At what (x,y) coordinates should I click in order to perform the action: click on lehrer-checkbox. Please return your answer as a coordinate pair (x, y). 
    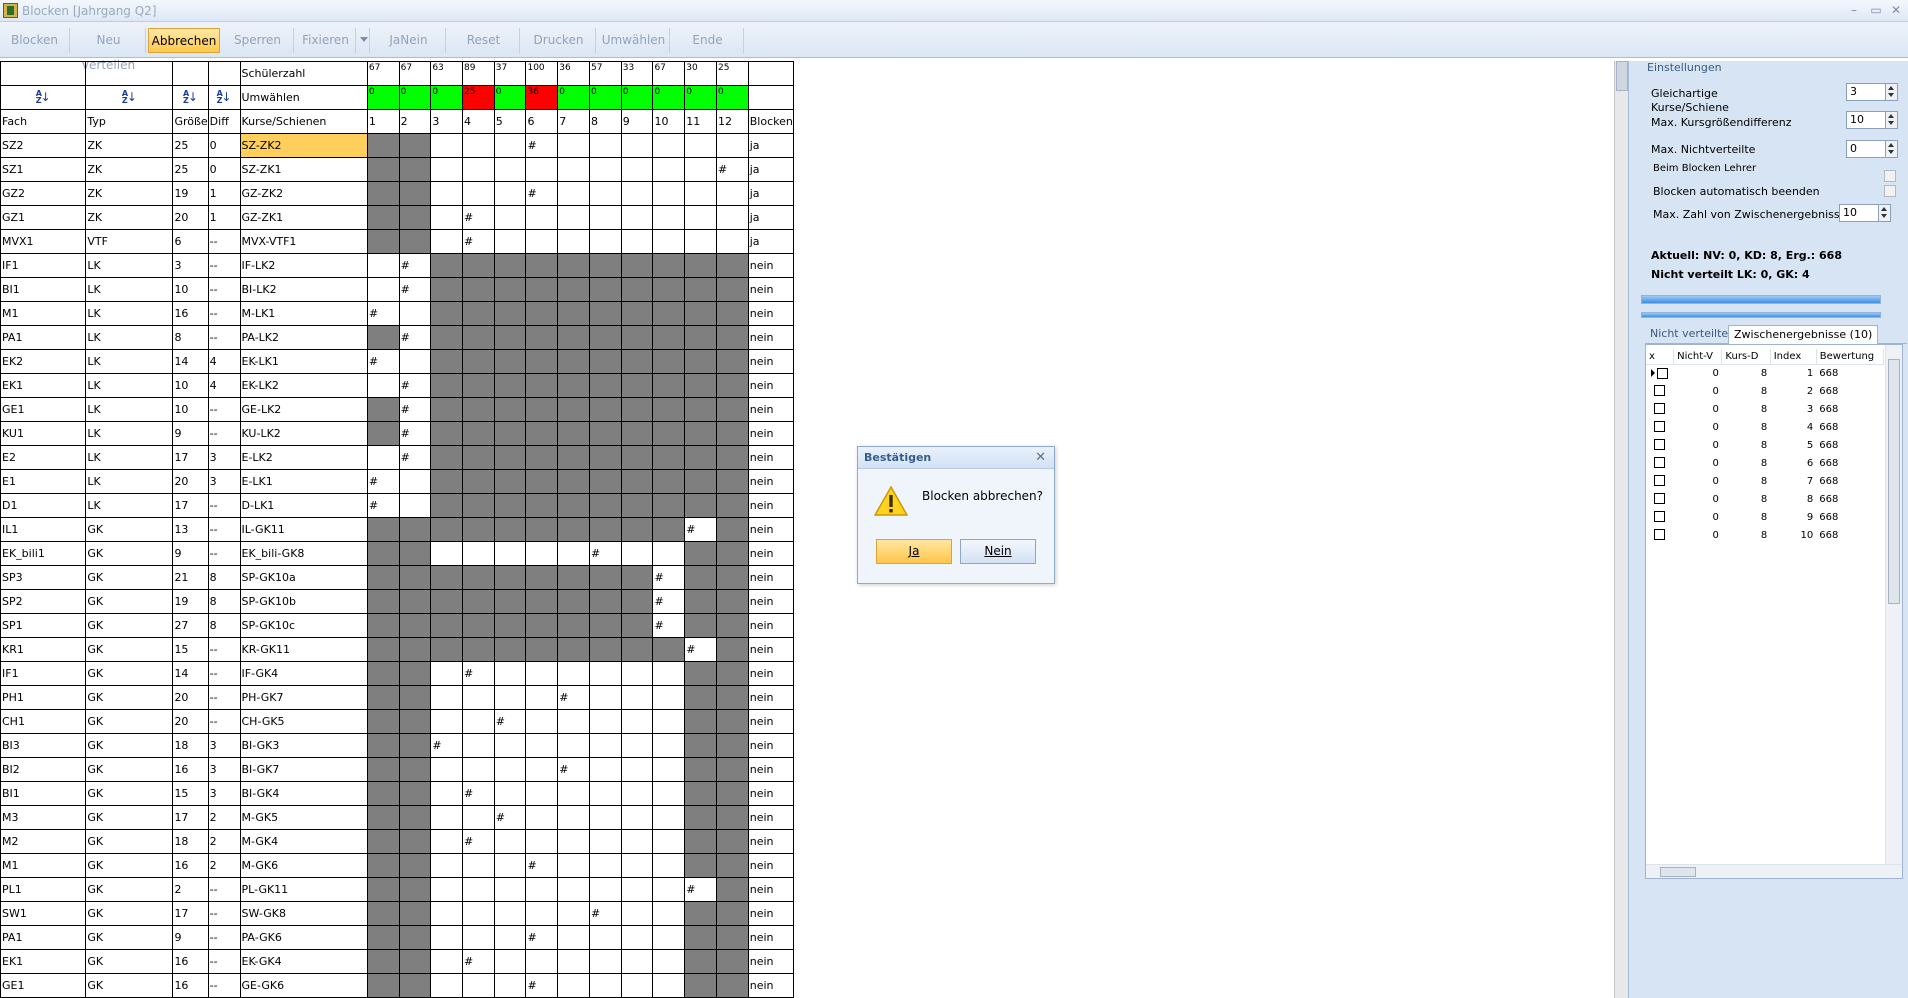
    Looking at the image, I should click on (1890, 176).